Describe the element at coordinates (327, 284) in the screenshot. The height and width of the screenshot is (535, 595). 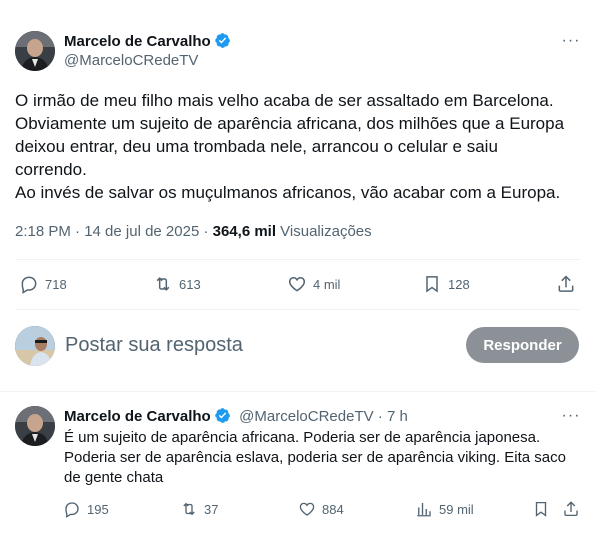
I see `like-count: 4 mil` at that location.